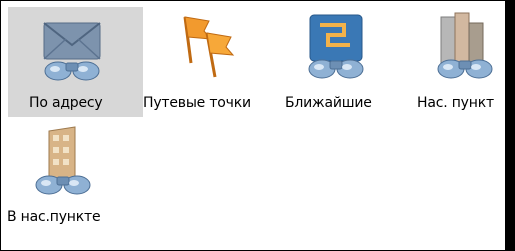 This screenshot has height=251, width=515. Describe the element at coordinates (63, 160) in the screenshot. I see `building-binoculars-icon` at that location.